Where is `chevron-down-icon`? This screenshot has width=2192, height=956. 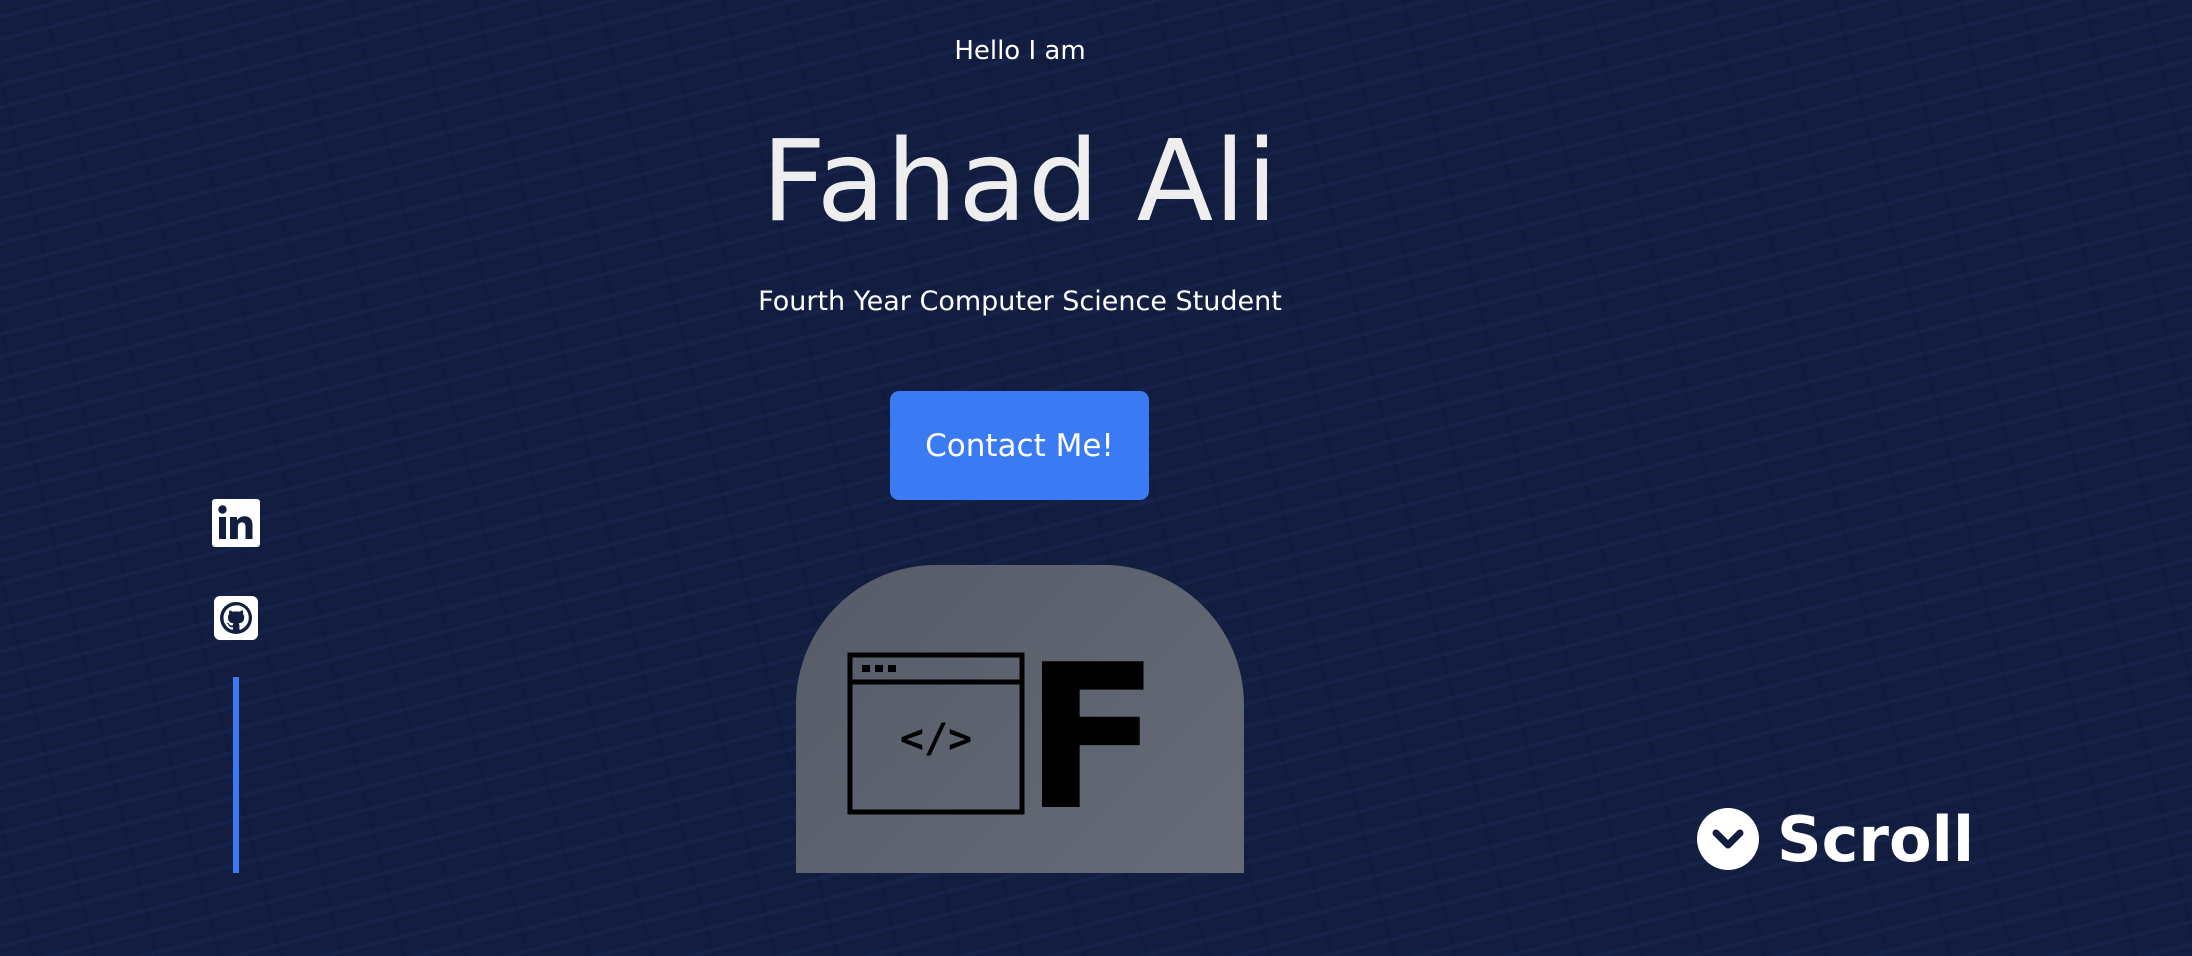
chevron-down-icon is located at coordinates (1728, 839).